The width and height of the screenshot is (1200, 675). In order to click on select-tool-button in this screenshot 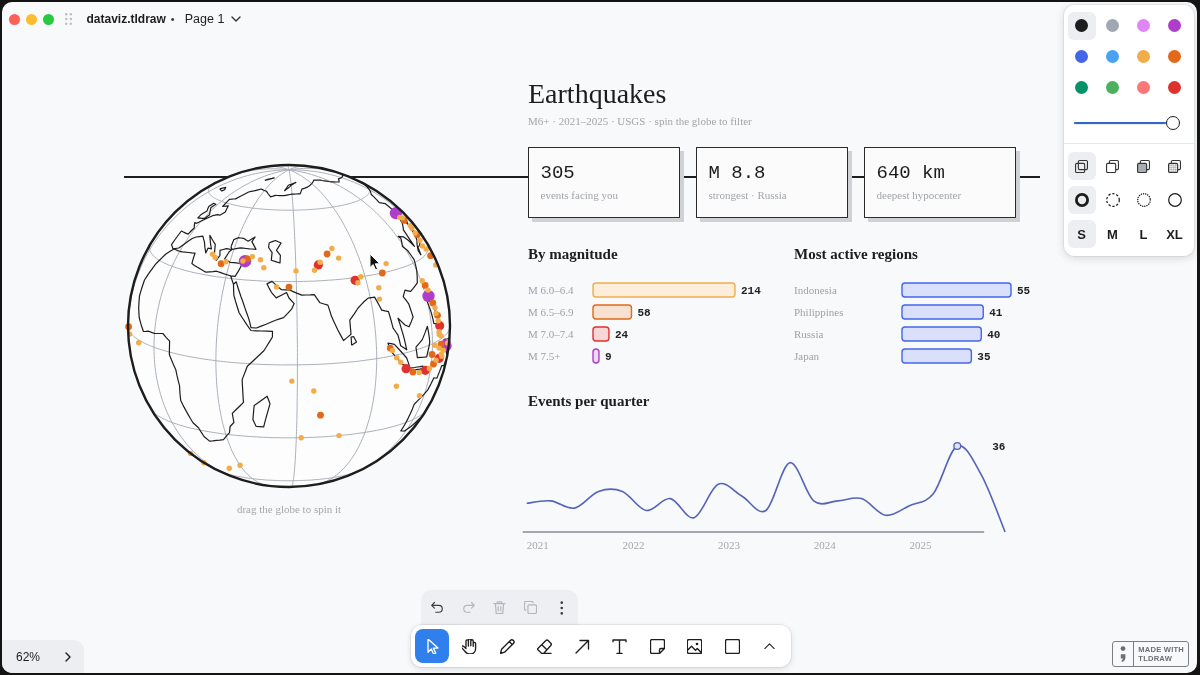, I will do `click(432, 646)`.